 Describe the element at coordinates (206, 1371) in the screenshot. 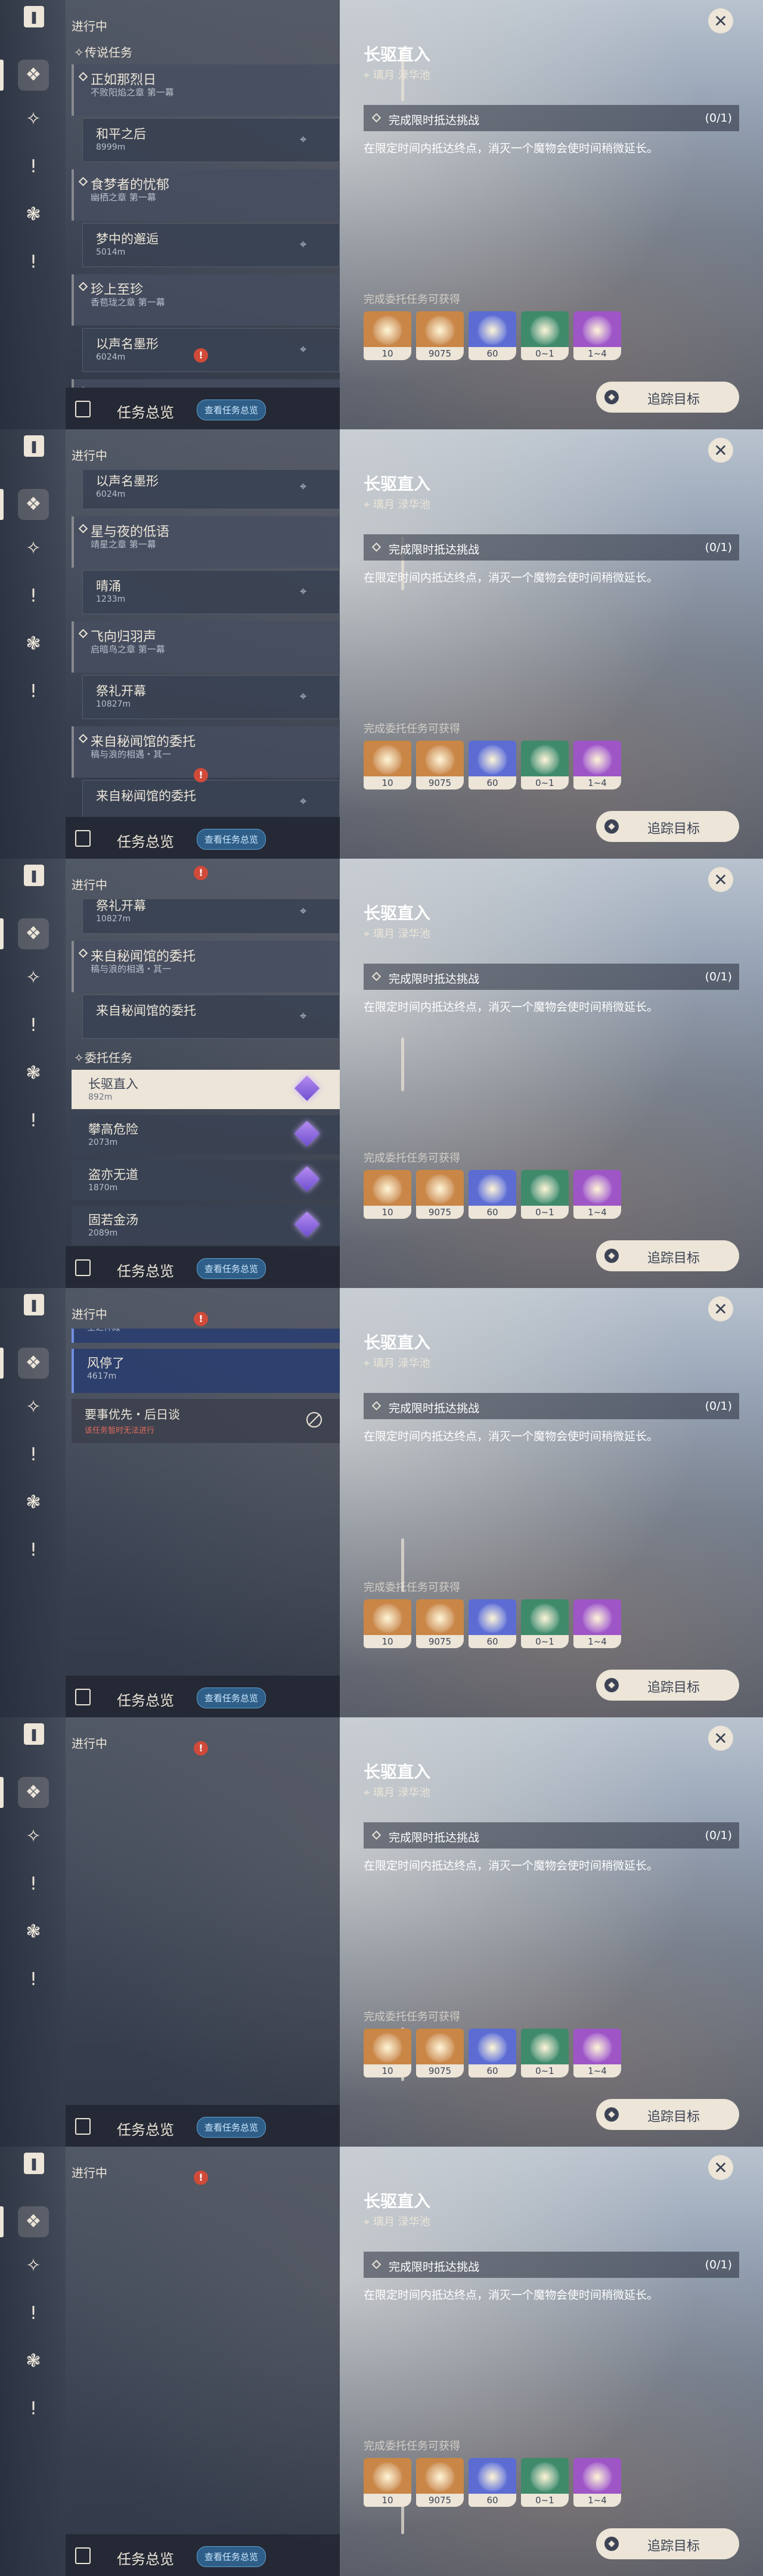

I see `world-quest-item: 风停了 4617m` at that location.